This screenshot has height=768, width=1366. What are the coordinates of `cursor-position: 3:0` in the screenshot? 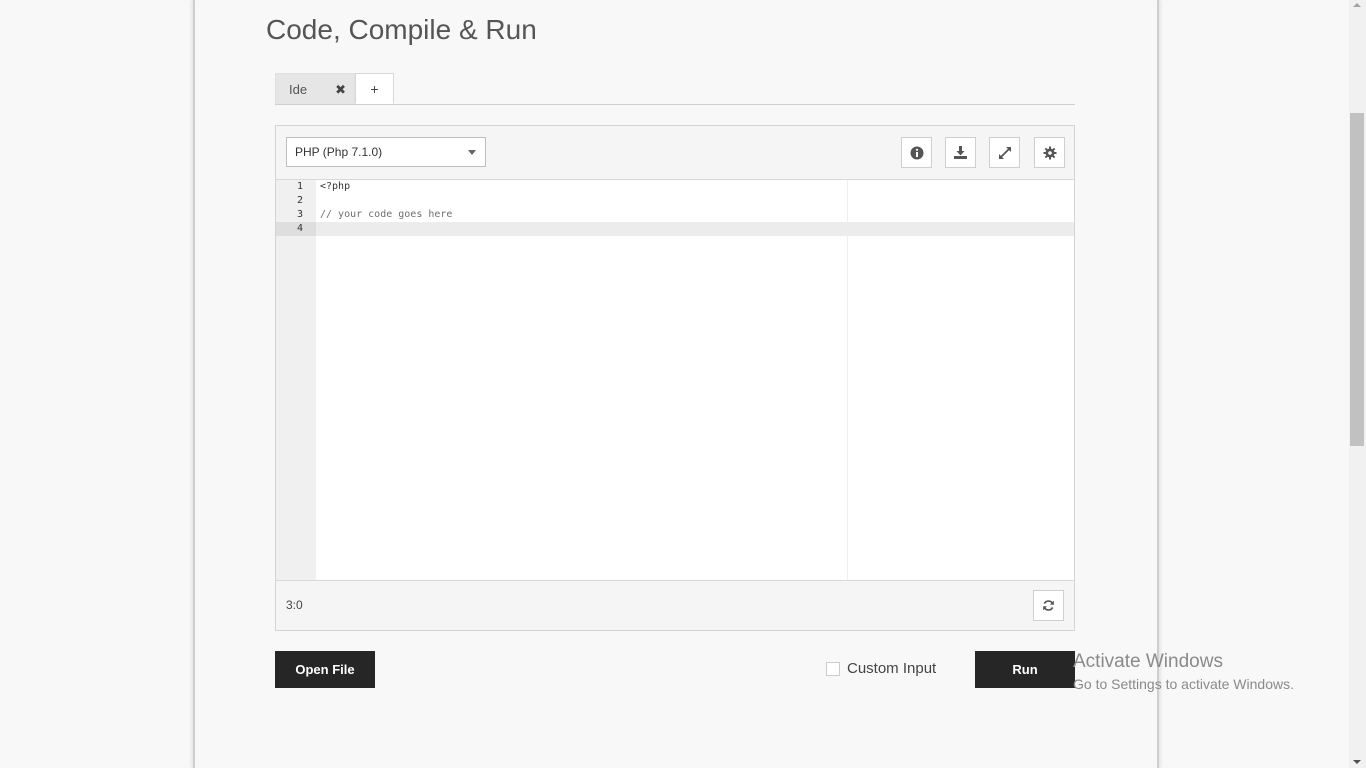 It's located at (294, 605).